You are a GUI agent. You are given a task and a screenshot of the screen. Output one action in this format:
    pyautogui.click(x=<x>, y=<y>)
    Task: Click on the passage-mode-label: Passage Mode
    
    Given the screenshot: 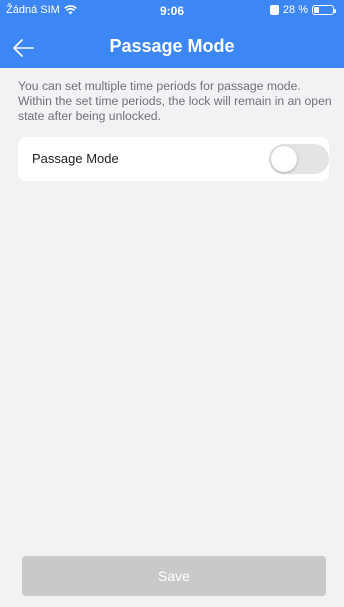 What is the action you would take?
    pyautogui.click(x=75, y=158)
    